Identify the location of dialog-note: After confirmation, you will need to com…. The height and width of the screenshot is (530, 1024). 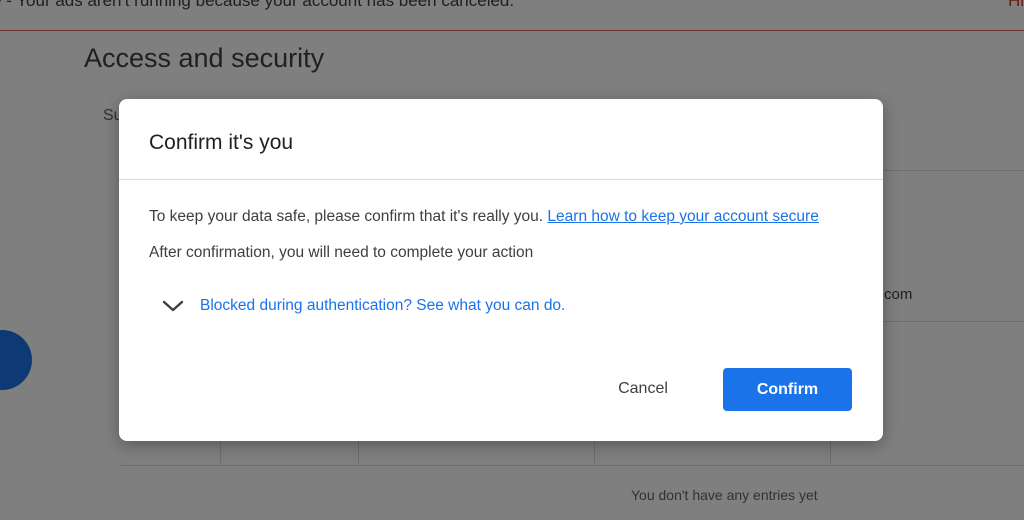
(341, 252).